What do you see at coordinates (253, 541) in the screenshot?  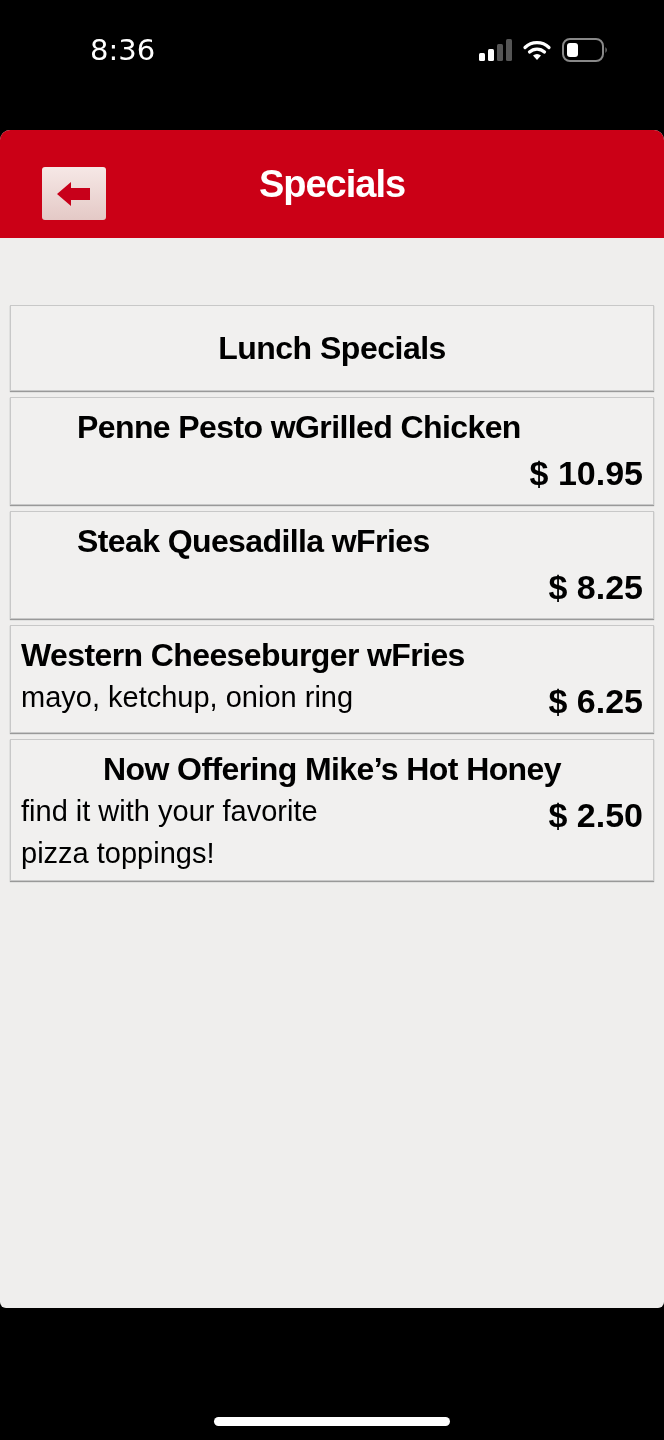 I see `item-name: Steak Quesadilla wFries` at bounding box center [253, 541].